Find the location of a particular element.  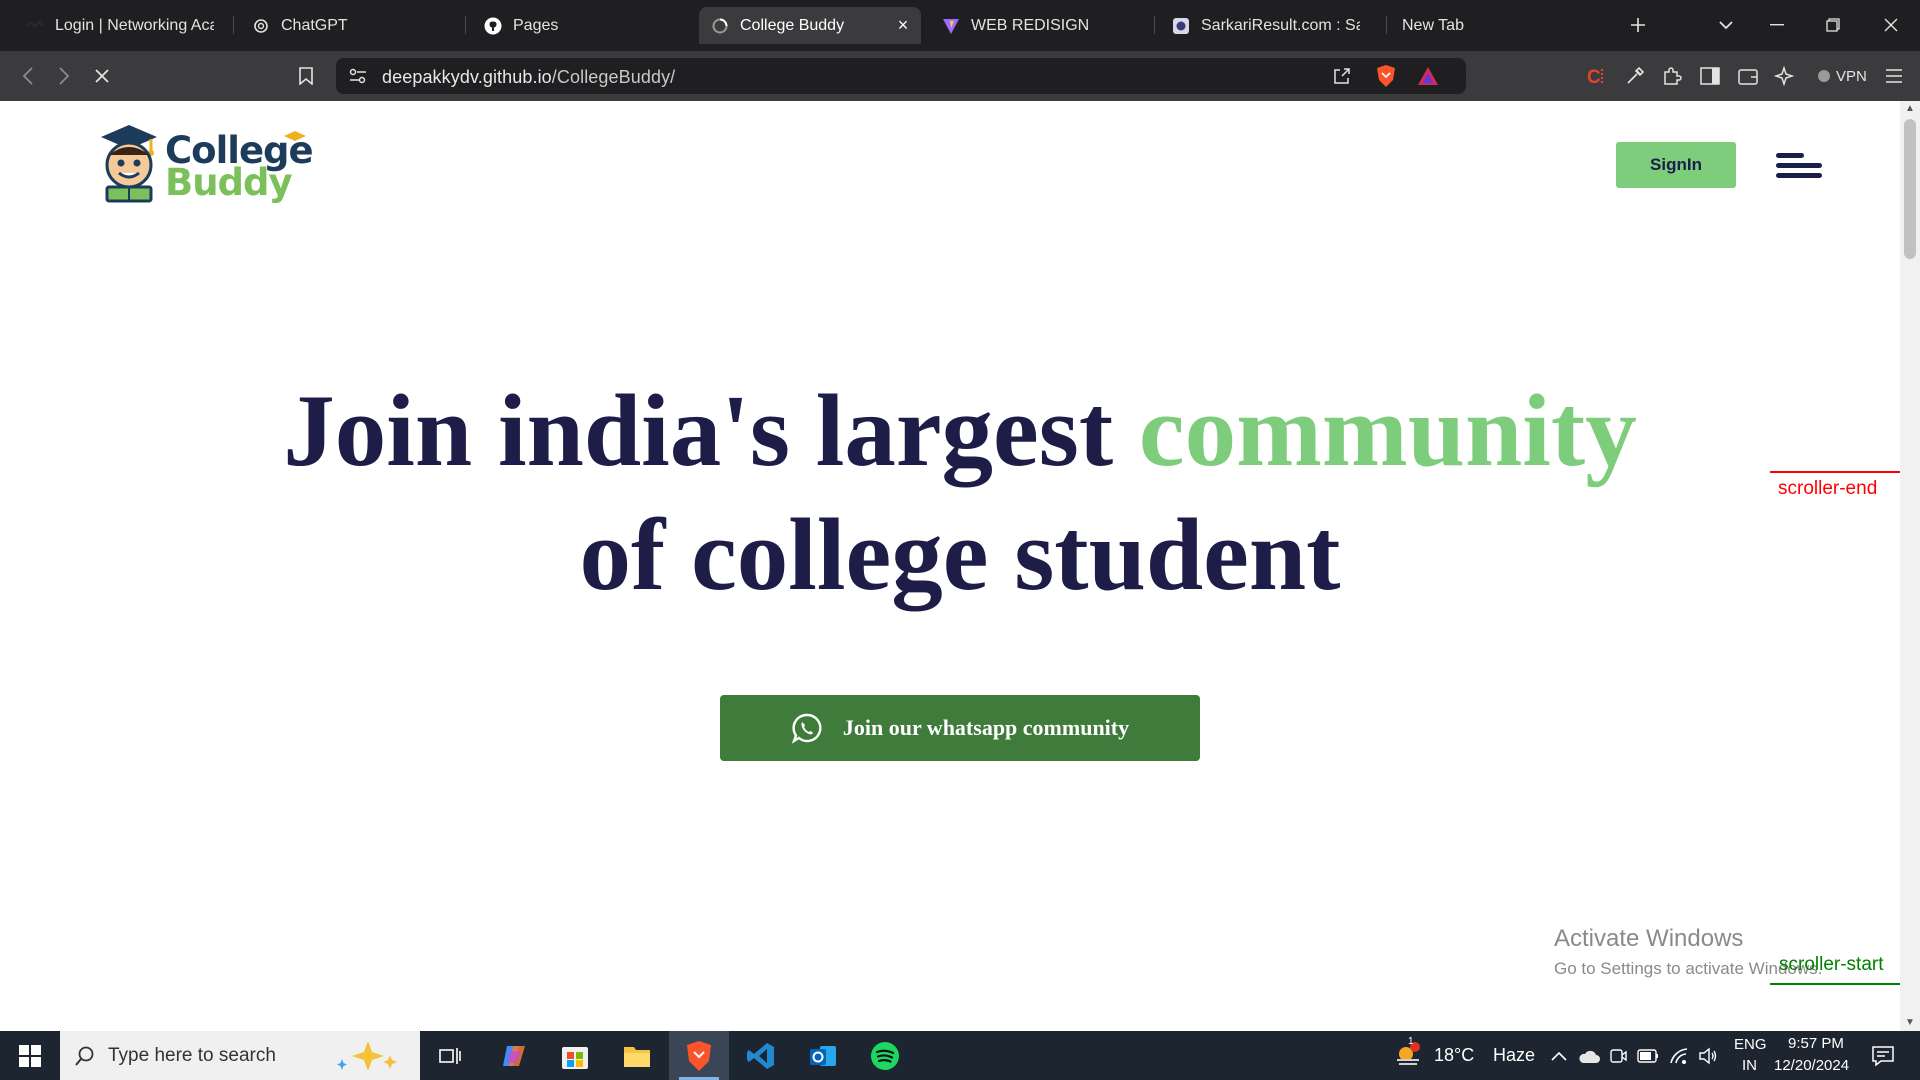

camera-icon is located at coordinates (1618, 1056).